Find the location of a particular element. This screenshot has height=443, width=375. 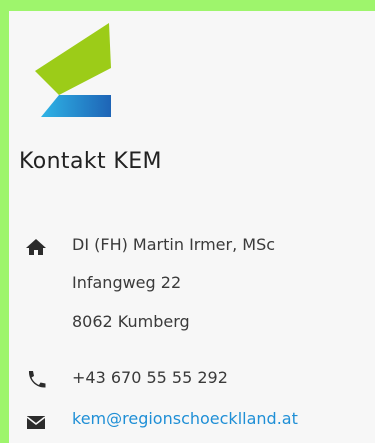

phone-number: +43 670 55 55 292 is located at coordinates (150, 377).